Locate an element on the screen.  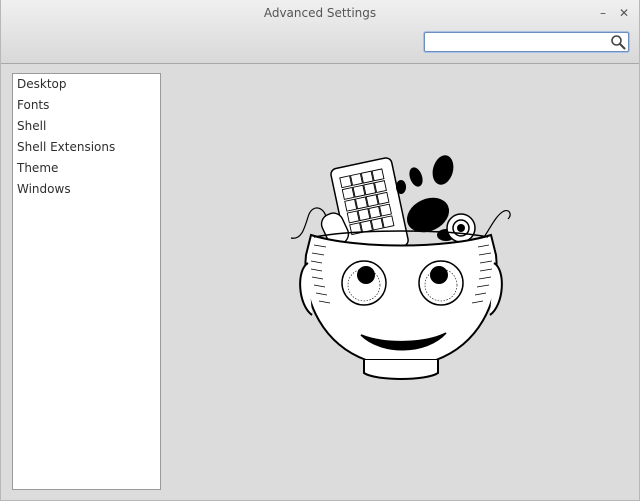
sidebar-item-fonts: Fonts is located at coordinates (86, 105).